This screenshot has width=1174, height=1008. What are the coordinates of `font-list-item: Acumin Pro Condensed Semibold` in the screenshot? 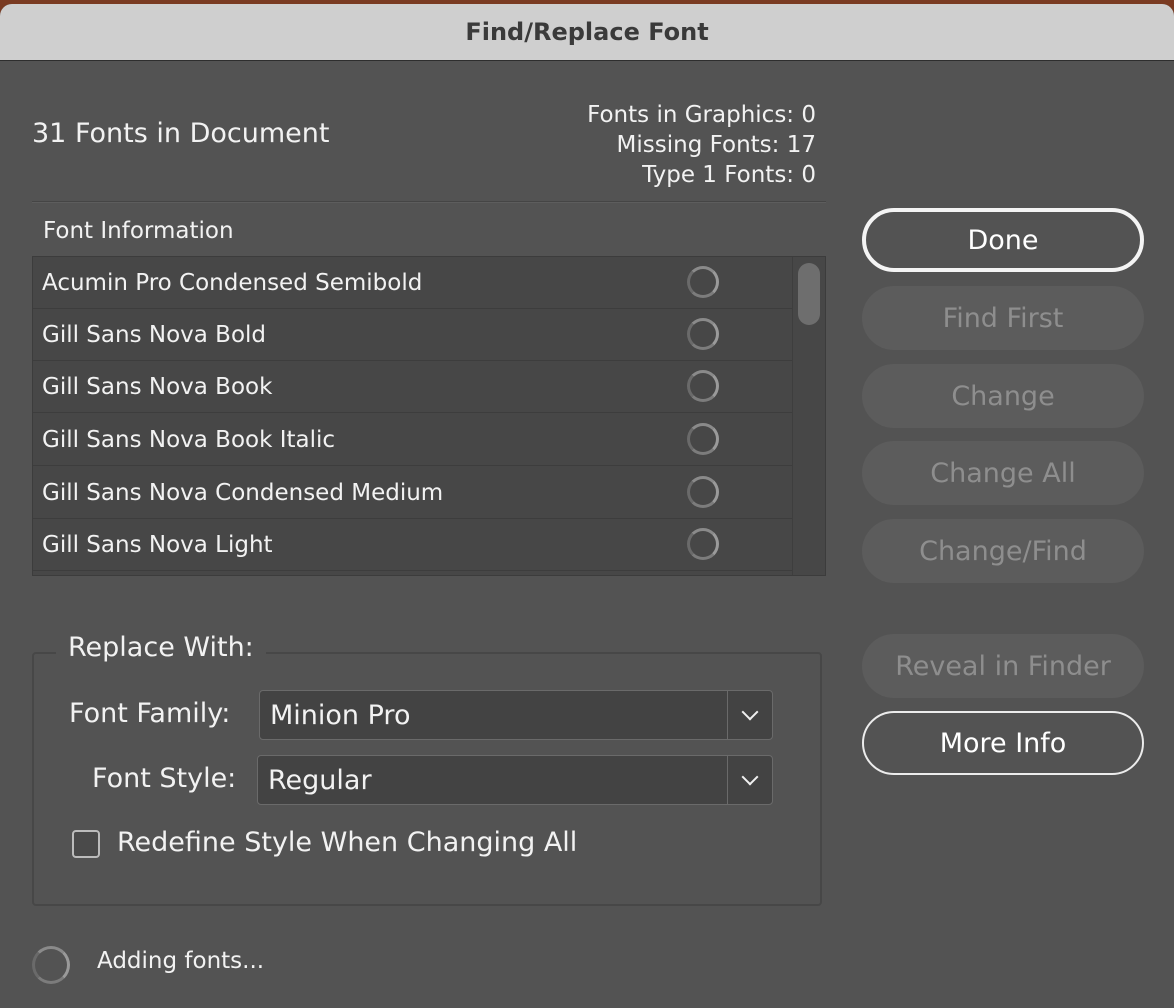 It's located at (414, 283).